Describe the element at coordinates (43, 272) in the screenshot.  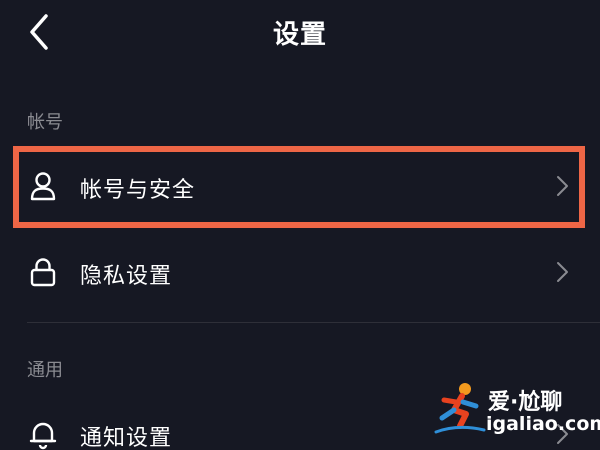
I see `lock-icon` at that location.